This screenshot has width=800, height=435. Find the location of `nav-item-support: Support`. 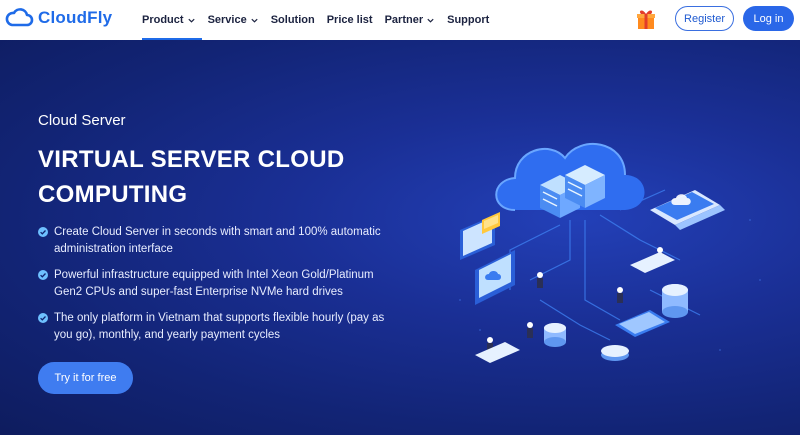

nav-item-support: Support is located at coordinates (468, 20).